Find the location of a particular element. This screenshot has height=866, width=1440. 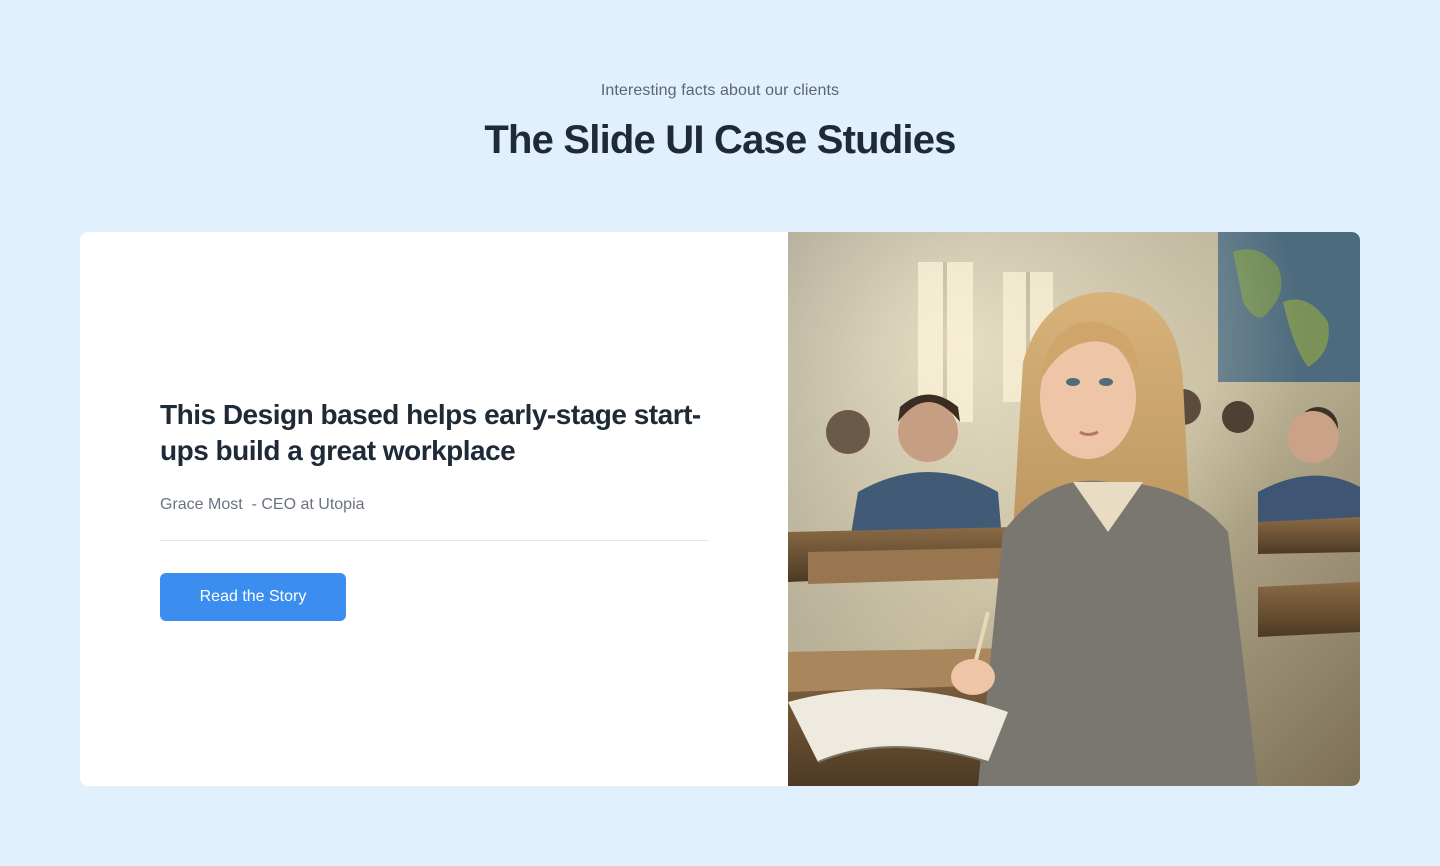

author-role: - CEO at Utopia is located at coordinates (306, 504).